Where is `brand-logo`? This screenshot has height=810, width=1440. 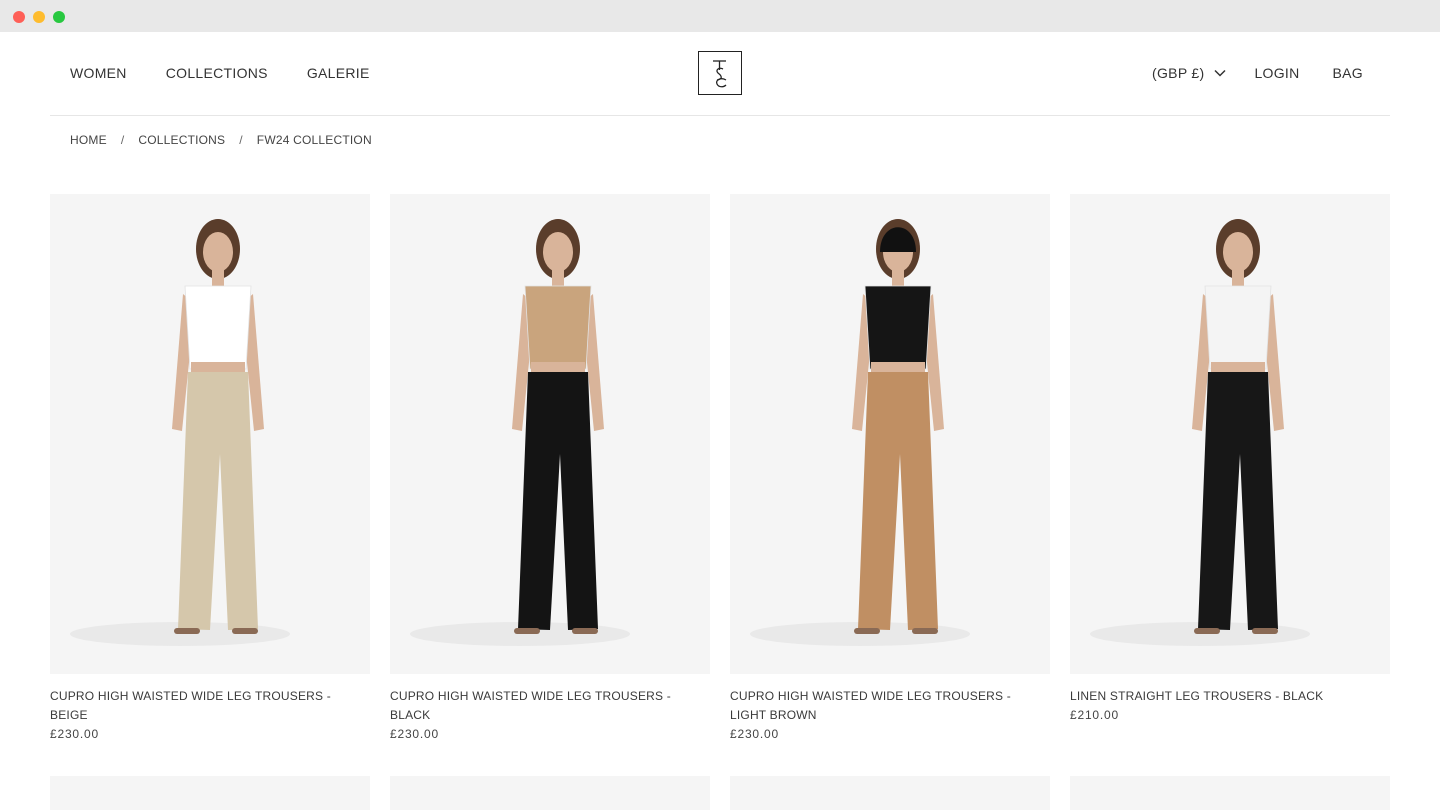
brand-logo is located at coordinates (720, 73).